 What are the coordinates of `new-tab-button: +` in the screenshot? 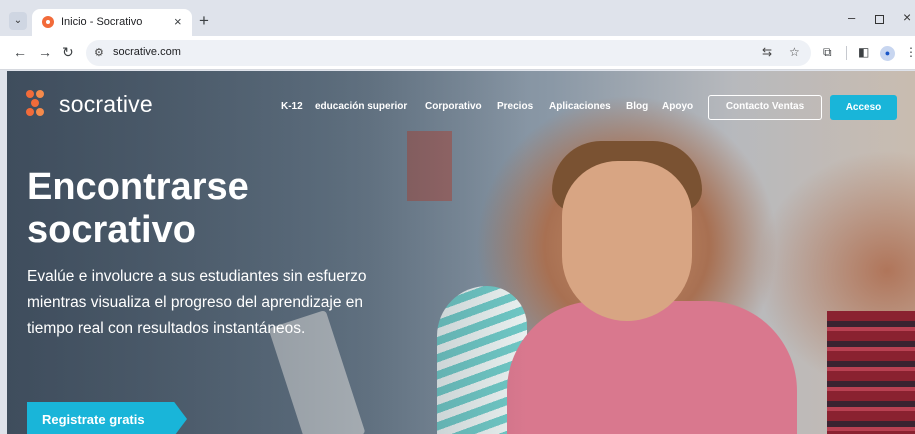 It's located at (204, 21).